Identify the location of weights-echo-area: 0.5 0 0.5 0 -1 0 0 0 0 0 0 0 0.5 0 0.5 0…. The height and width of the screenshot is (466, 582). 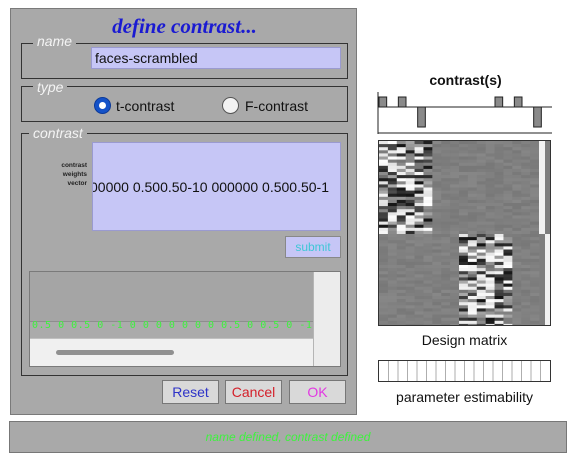
(185, 319).